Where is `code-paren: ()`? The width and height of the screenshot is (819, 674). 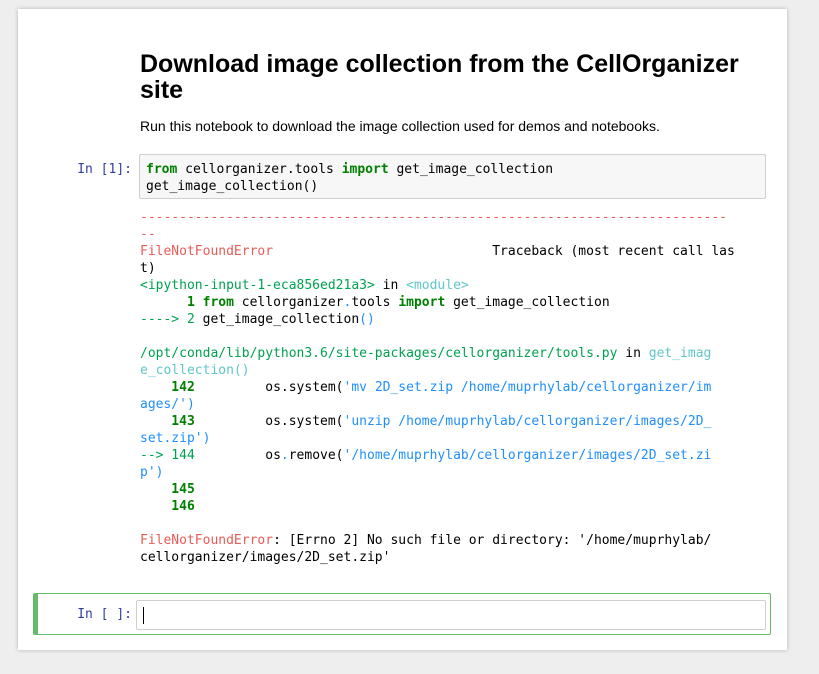 code-paren: () is located at coordinates (367, 319).